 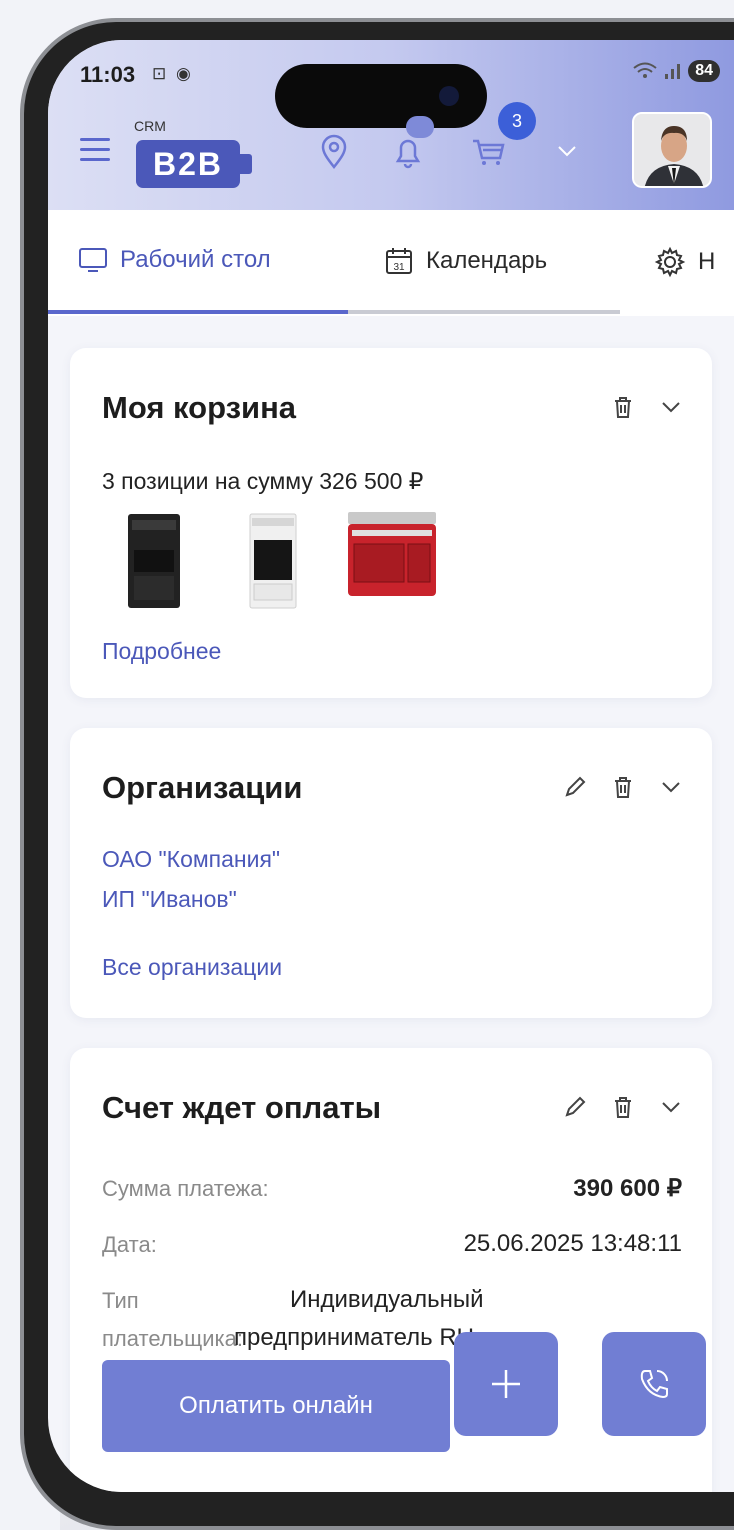 What do you see at coordinates (172, 1338) in the screenshot?
I see `payer-type-label: плательщика:` at bounding box center [172, 1338].